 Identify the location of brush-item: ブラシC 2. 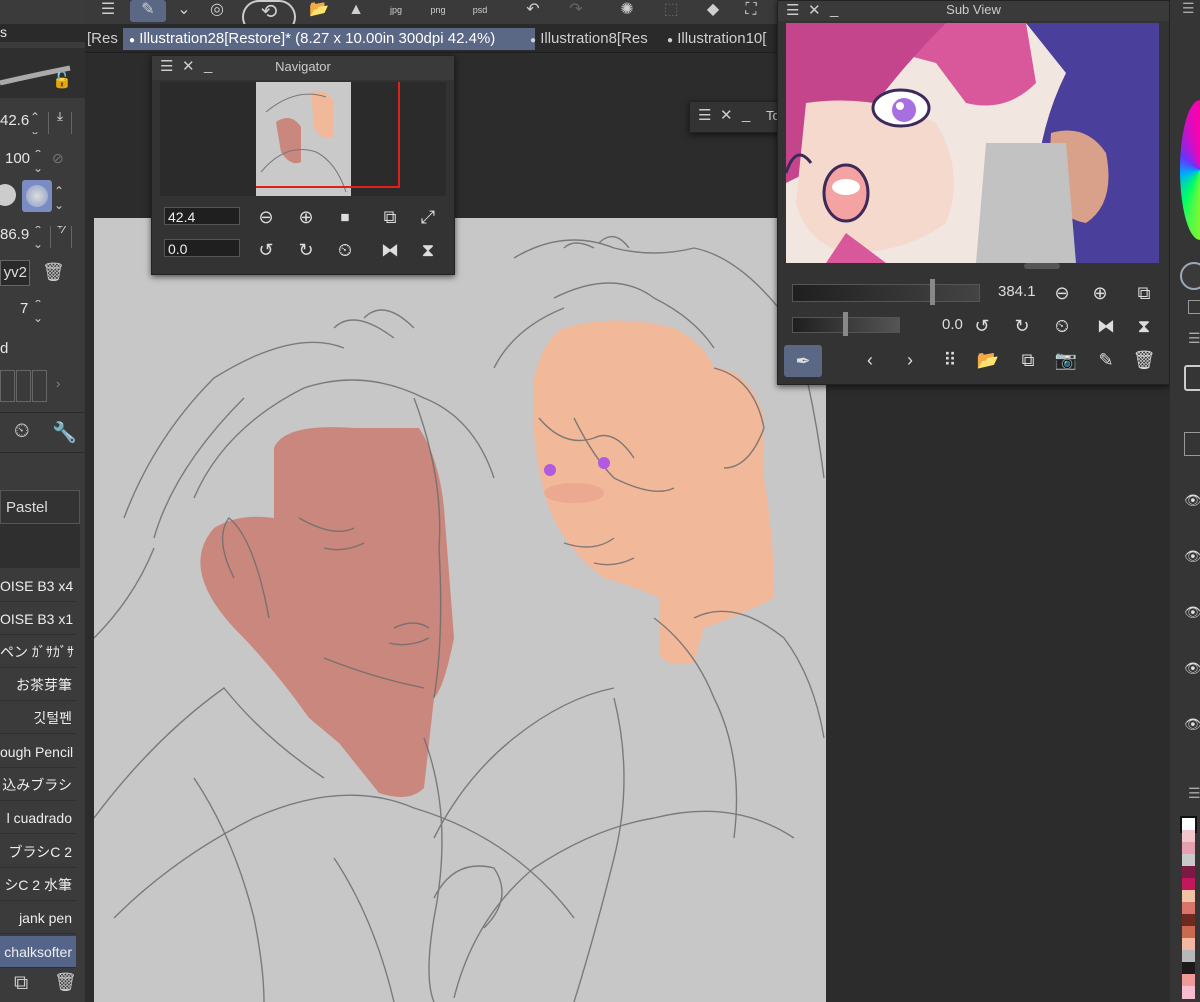
(38, 852).